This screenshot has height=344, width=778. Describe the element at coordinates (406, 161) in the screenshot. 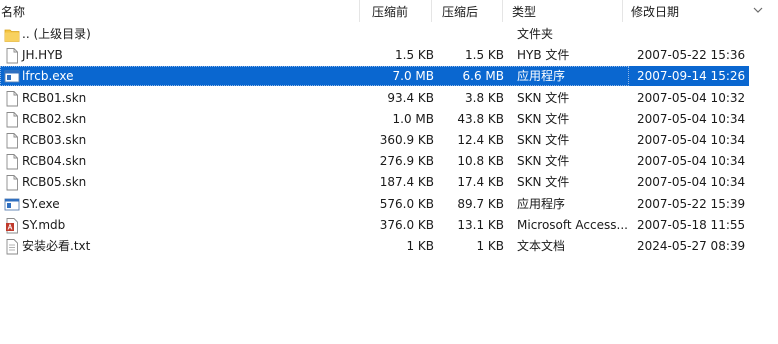

I see `size-before: 276.9 KB` at that location.